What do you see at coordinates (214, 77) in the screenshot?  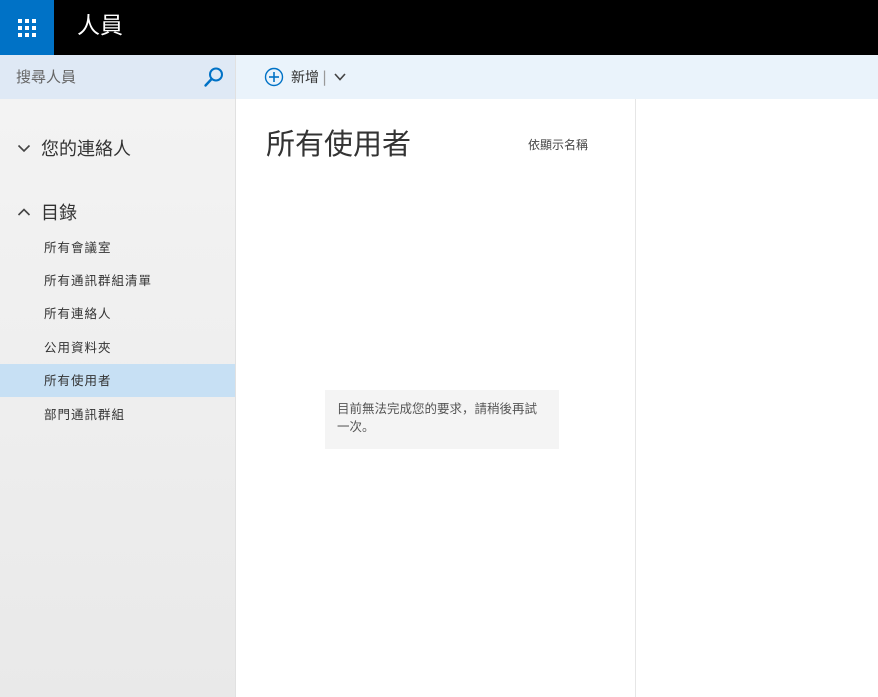 I see `search-icon` at bounding box center [214, 77].